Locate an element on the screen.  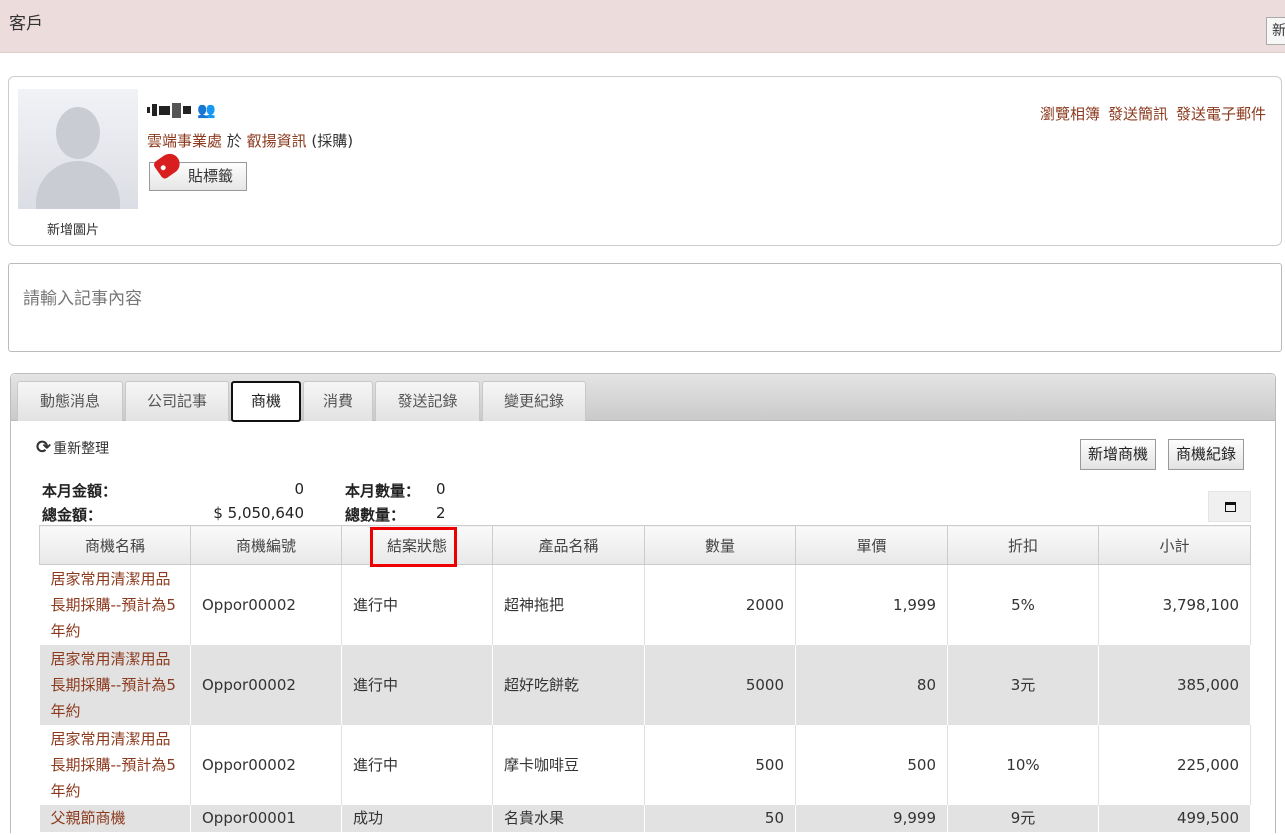
product-name: 超神拖把 is located at coordinates (568, 604).